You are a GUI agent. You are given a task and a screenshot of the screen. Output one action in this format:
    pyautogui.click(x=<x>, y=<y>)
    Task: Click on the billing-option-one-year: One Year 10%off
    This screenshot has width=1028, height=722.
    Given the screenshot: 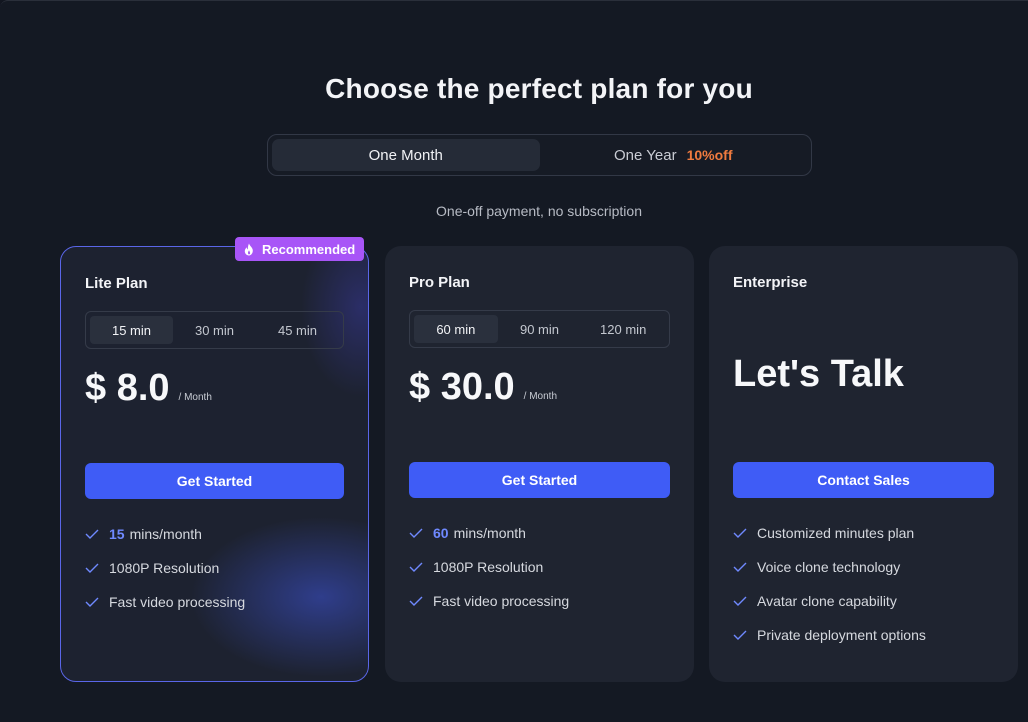 What is the action you would take?
    pyautogui.click(x=674, y=155)
    